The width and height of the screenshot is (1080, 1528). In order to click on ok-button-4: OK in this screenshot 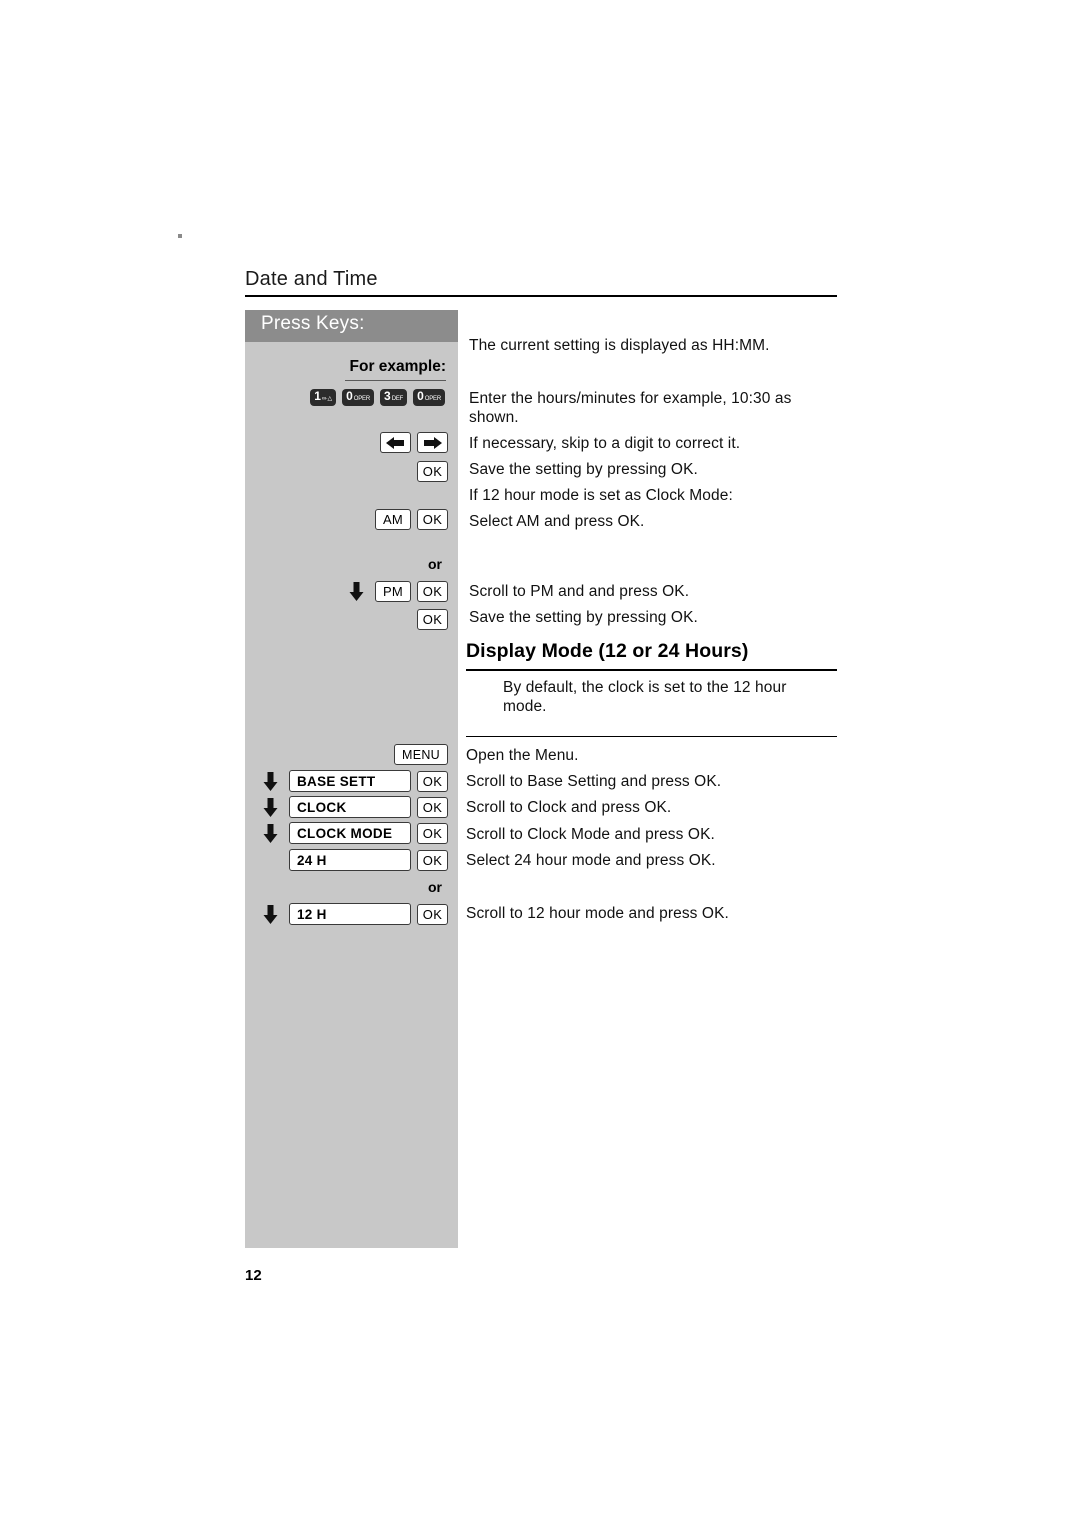, I will do `click(432, 619)`.